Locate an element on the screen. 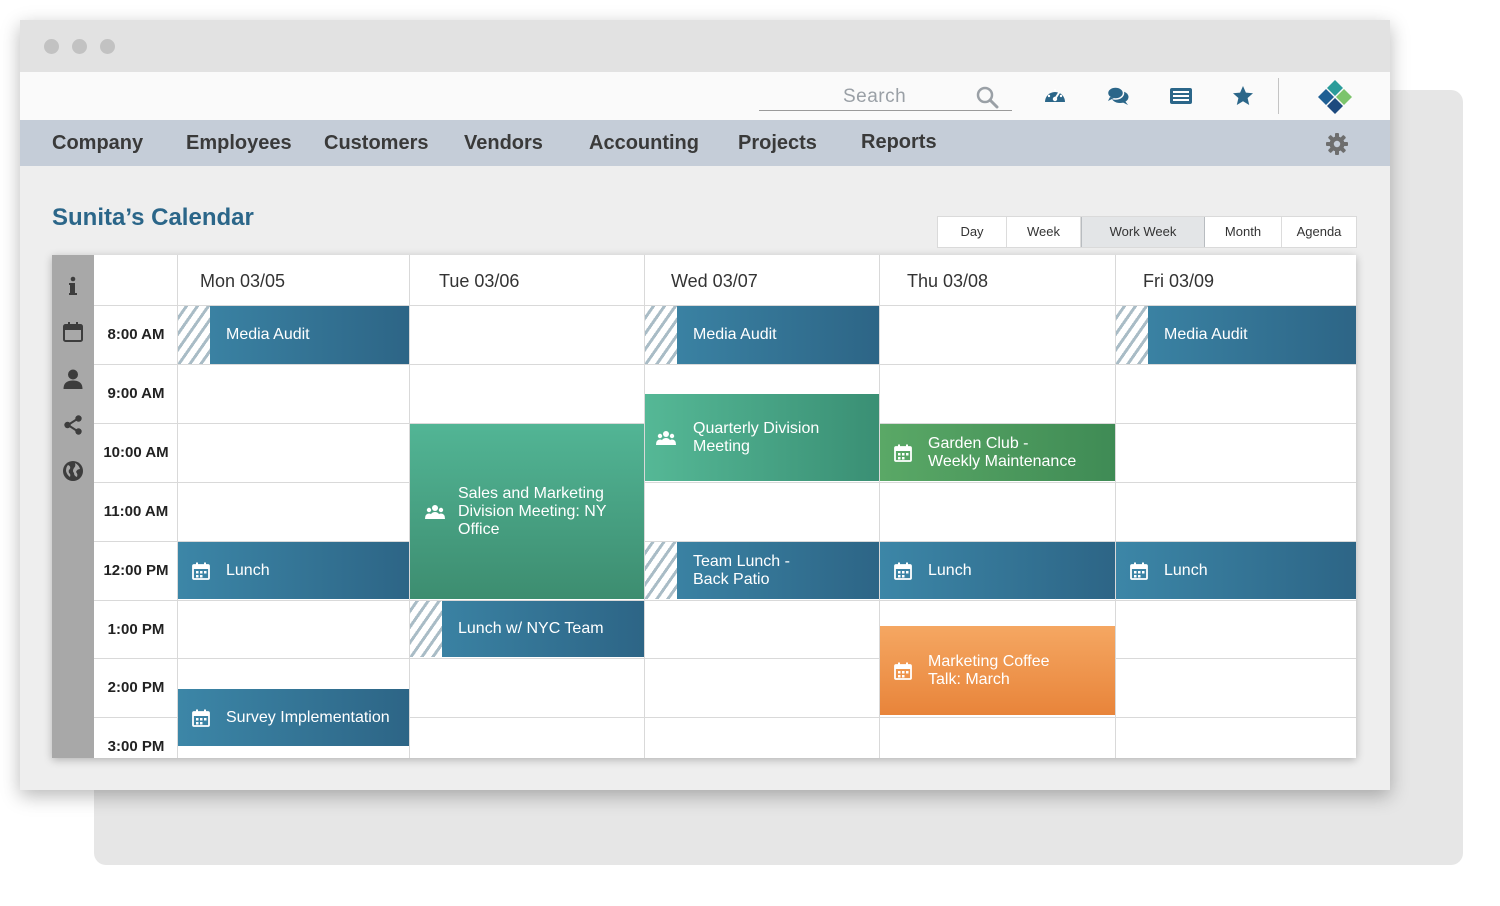 The image size is (1500, 906). window-maximize-dot is located at coordinates (107, 46).